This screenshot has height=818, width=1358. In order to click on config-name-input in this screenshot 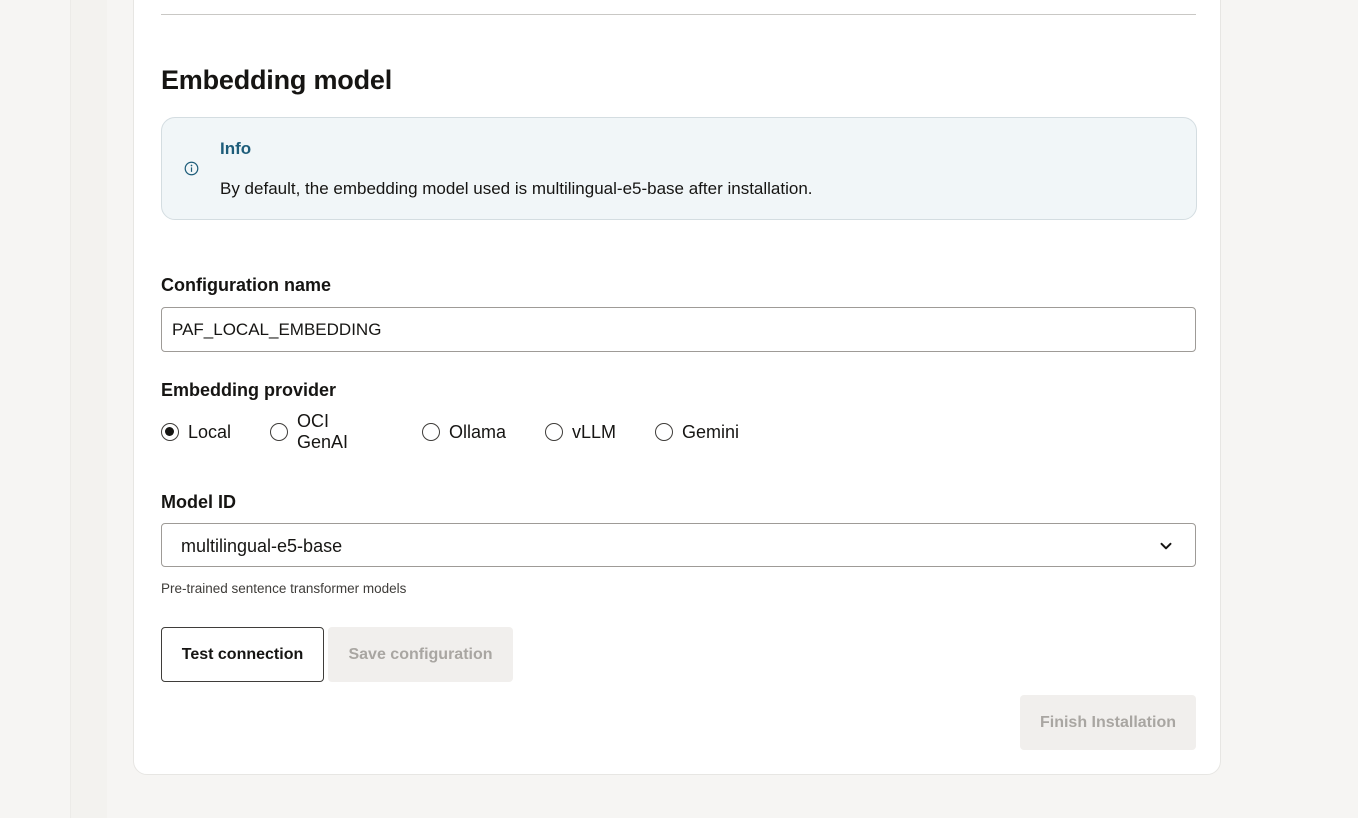, I will do `click(678, 329)`.